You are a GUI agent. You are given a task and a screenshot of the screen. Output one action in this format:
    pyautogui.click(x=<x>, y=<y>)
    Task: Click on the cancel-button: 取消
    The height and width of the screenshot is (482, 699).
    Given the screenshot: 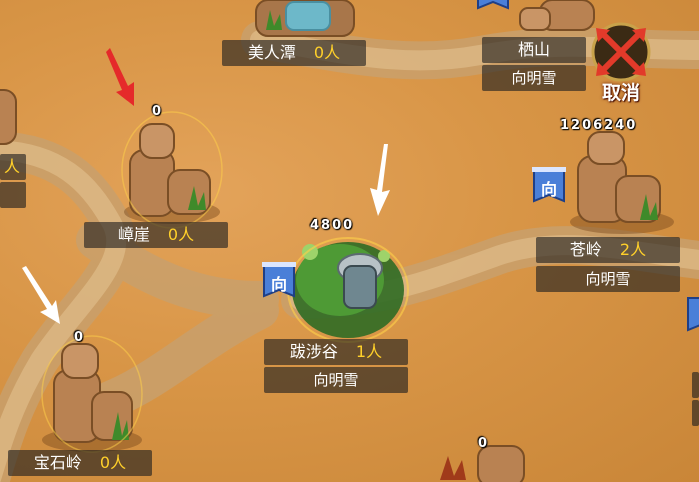 What is the action you would take?
    pyautogui.click(x=621, y=62)
    